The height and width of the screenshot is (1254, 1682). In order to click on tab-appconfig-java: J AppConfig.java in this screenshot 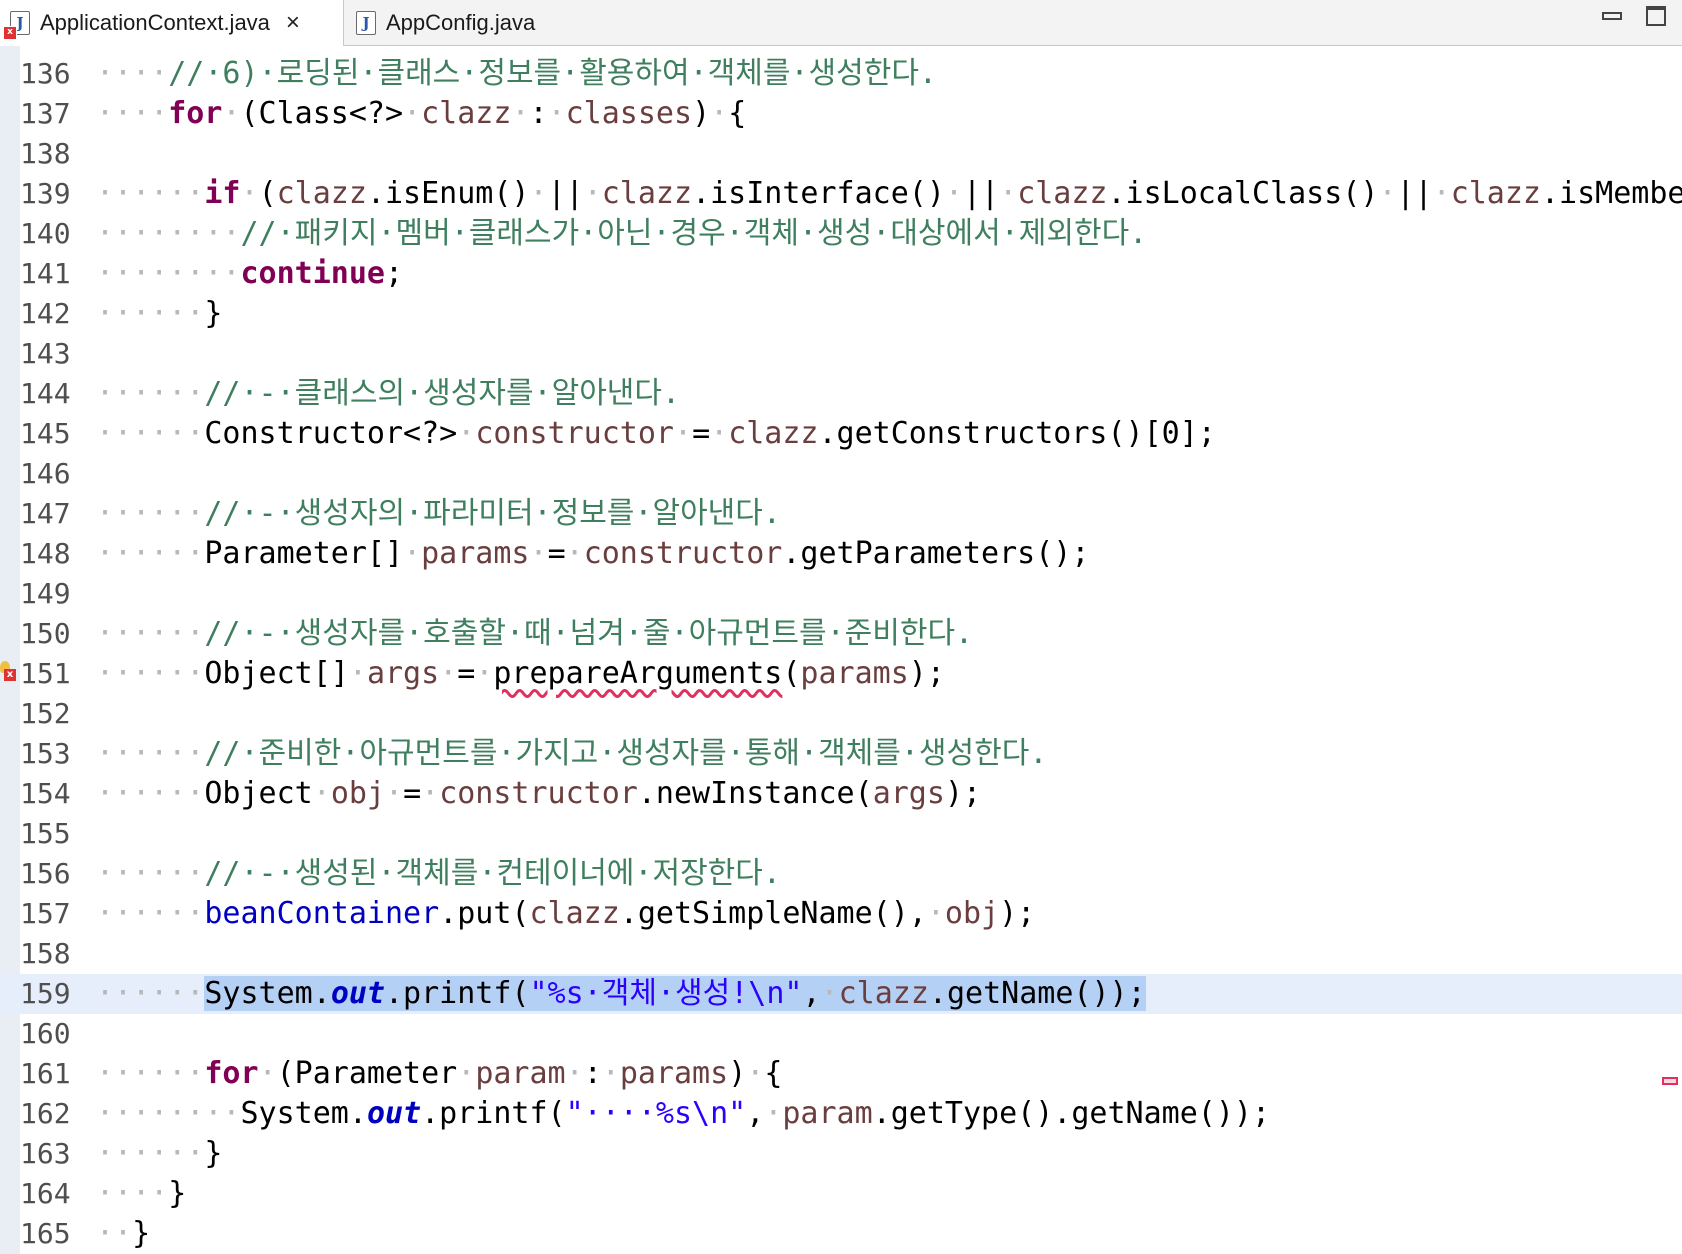, I will do `click(464, 23)`.